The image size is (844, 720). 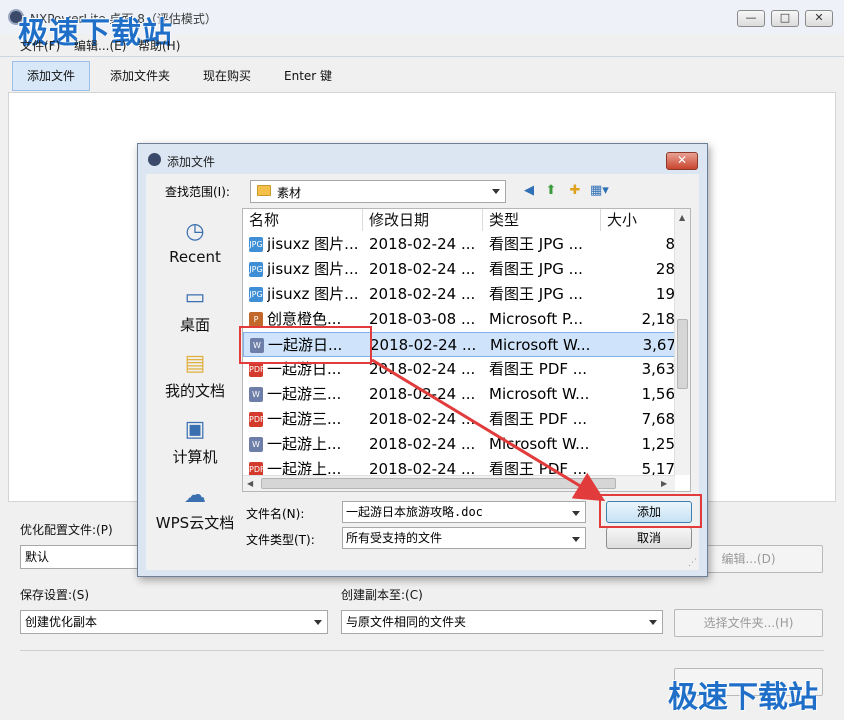 I want to click on annotation-arrow, so click(x=488, y=430).